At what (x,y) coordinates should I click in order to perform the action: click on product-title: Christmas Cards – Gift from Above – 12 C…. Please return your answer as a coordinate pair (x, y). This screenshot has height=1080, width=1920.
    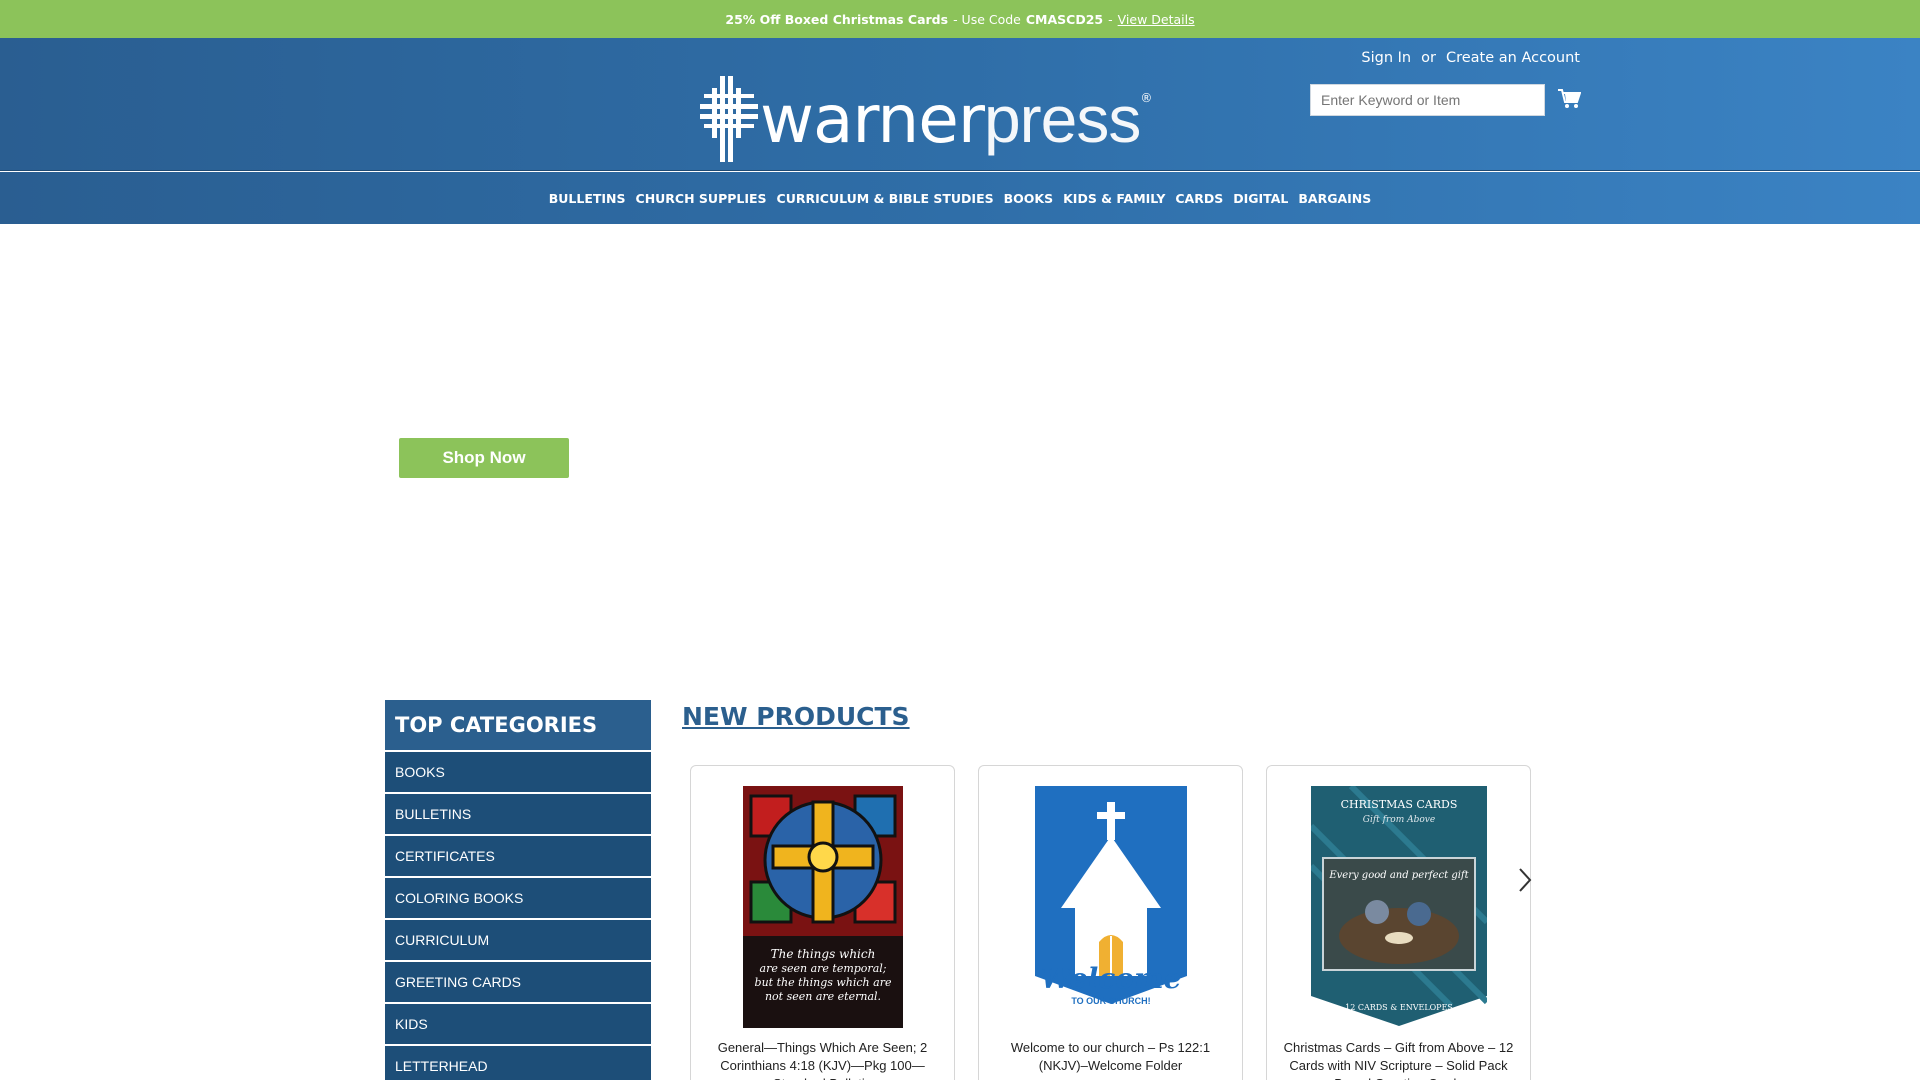
    Looking at the image, I should click on (1398, 1059).